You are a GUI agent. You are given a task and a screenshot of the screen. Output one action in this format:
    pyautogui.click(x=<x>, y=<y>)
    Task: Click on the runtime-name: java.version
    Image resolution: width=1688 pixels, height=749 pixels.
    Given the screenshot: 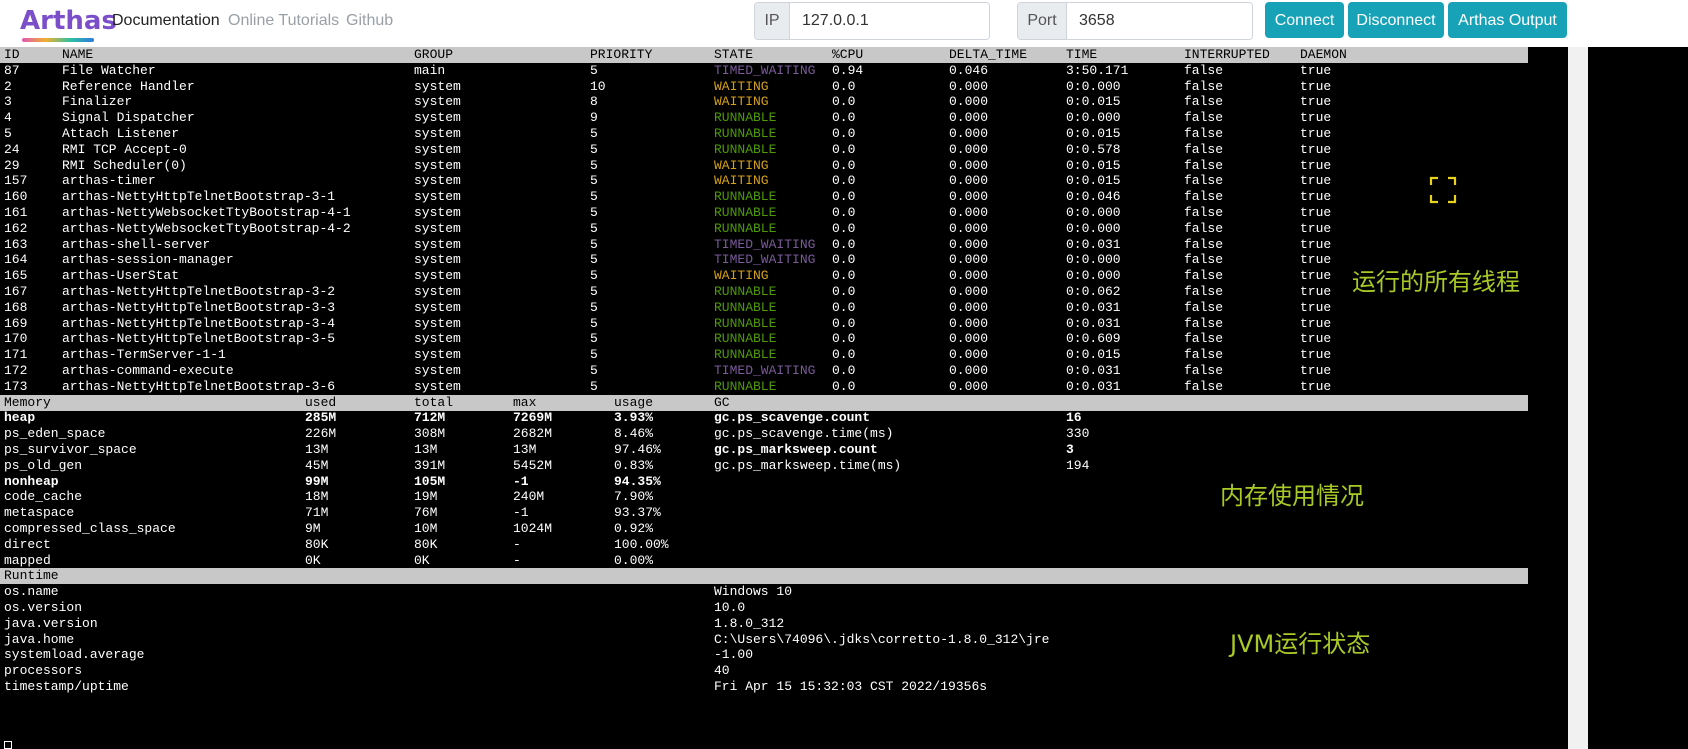 What is the action you would take?
    pyautogui.click(x=51, y=623)
    